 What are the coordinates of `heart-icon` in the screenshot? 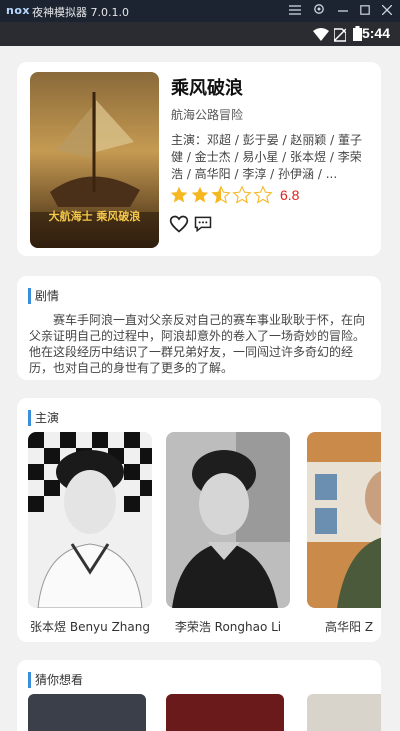 It's located at (179, 224).